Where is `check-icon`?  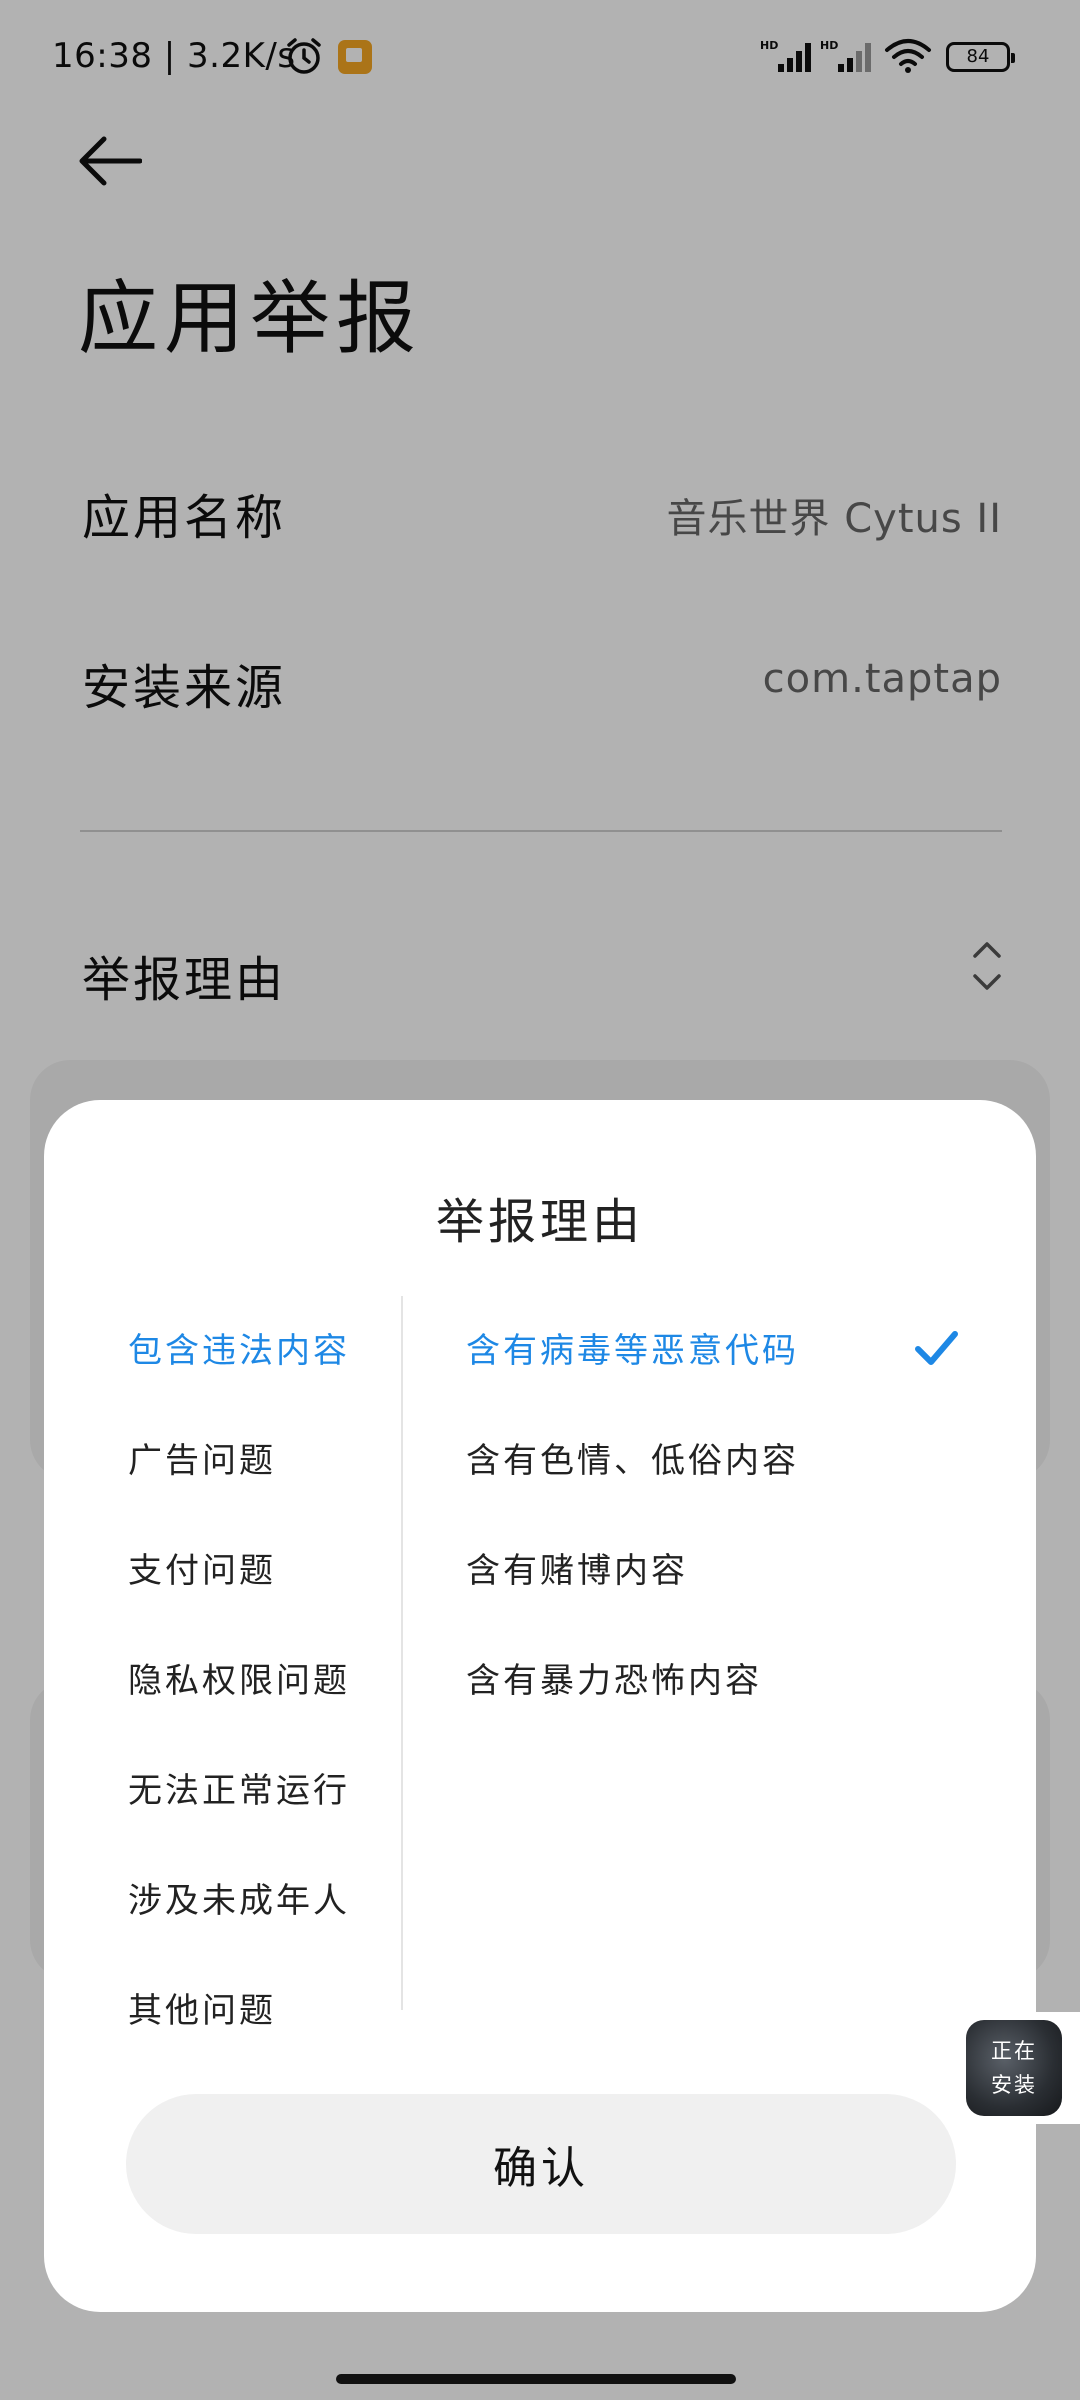
check-icon is located at coordinates (936, 1348).